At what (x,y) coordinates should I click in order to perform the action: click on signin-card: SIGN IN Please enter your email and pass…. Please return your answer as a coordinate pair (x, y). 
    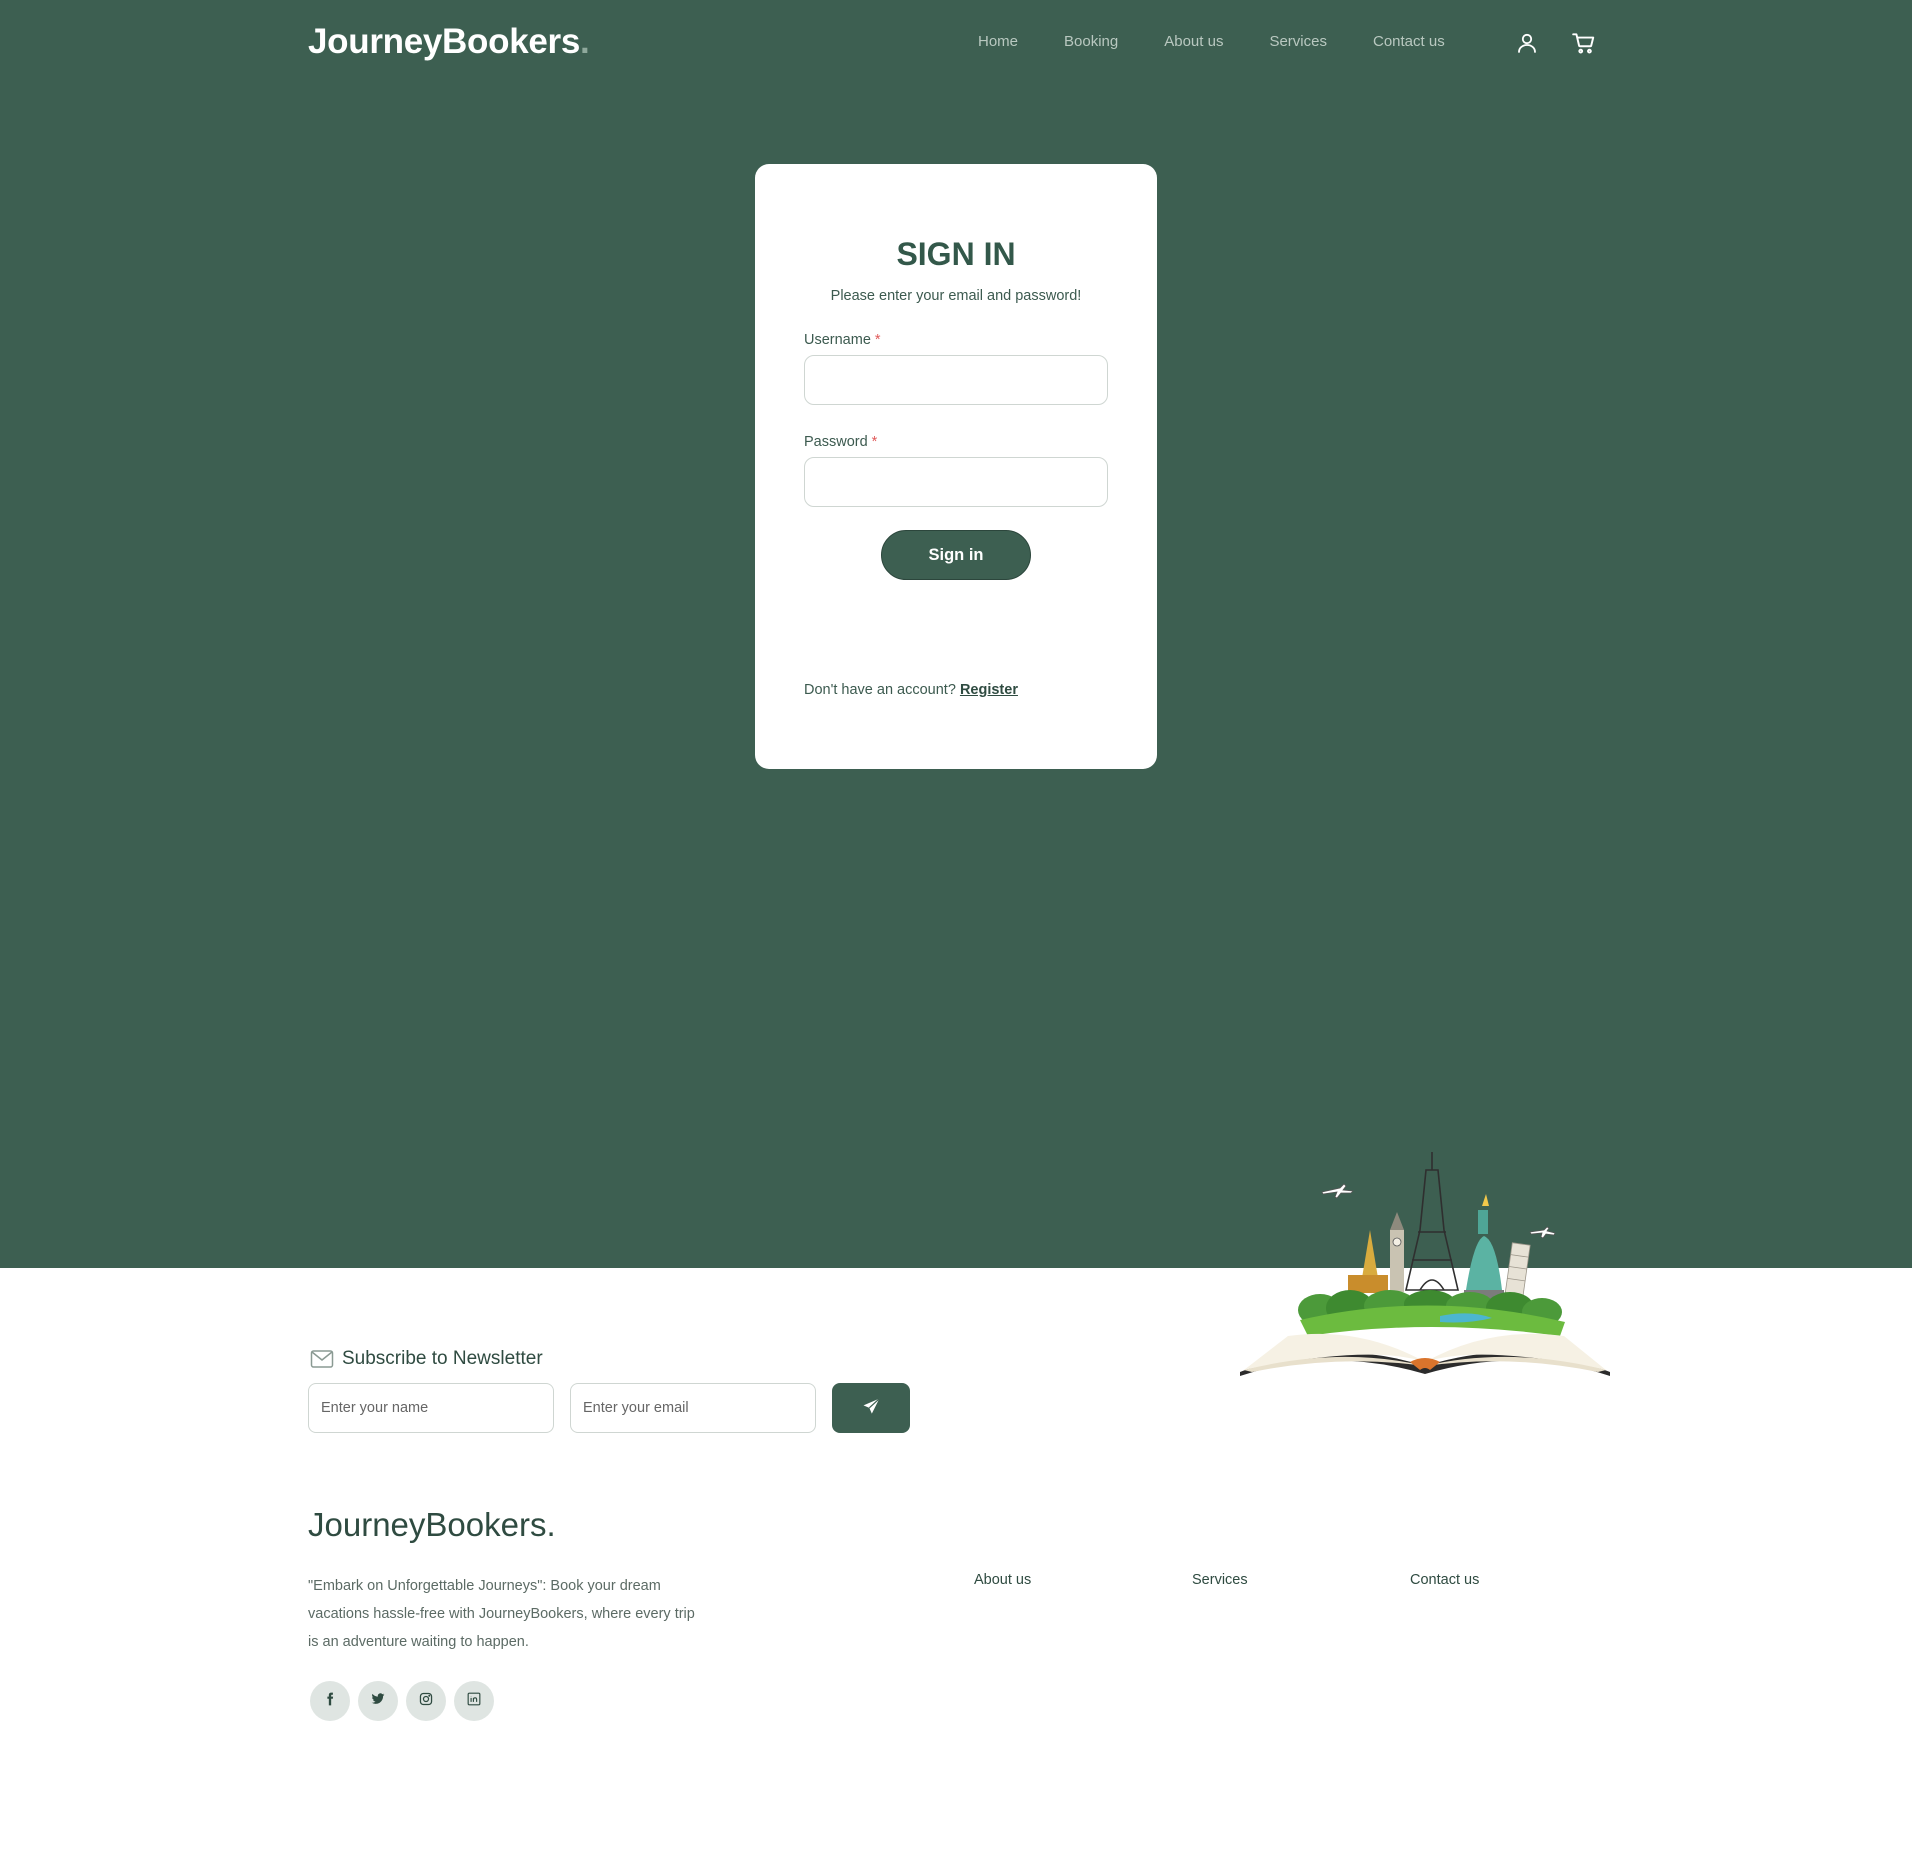
    Looking at the image, I should click on (956, 466).